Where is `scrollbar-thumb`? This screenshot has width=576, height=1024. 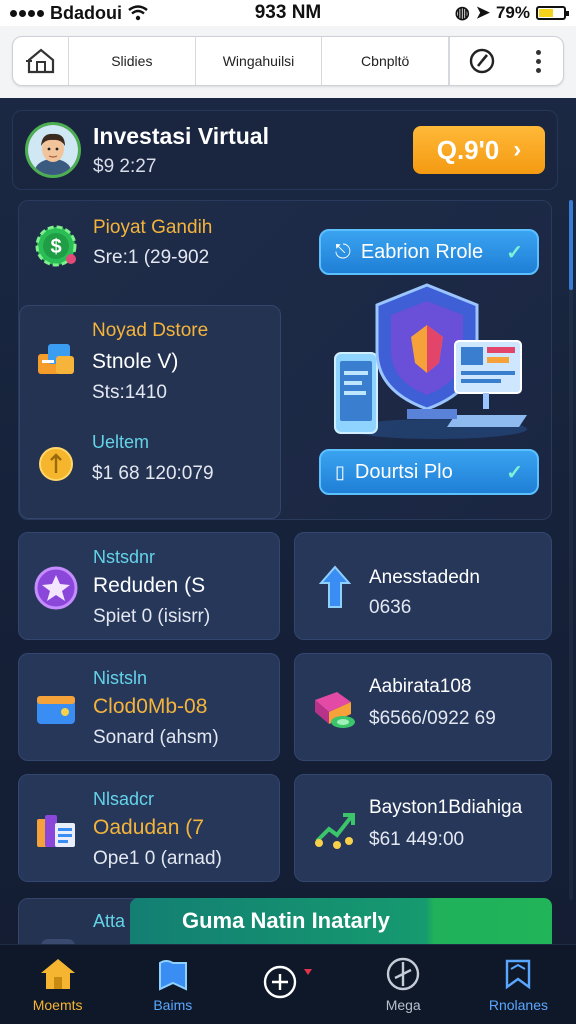 scrollbar-thumb is located at coordinates (571, 245).